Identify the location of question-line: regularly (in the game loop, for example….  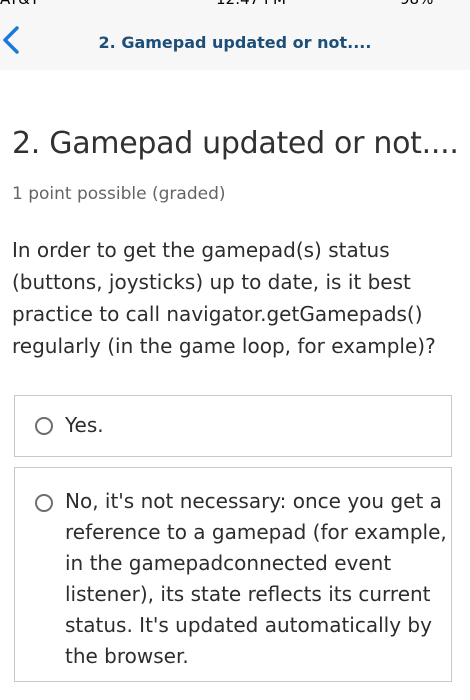
(224, 346).